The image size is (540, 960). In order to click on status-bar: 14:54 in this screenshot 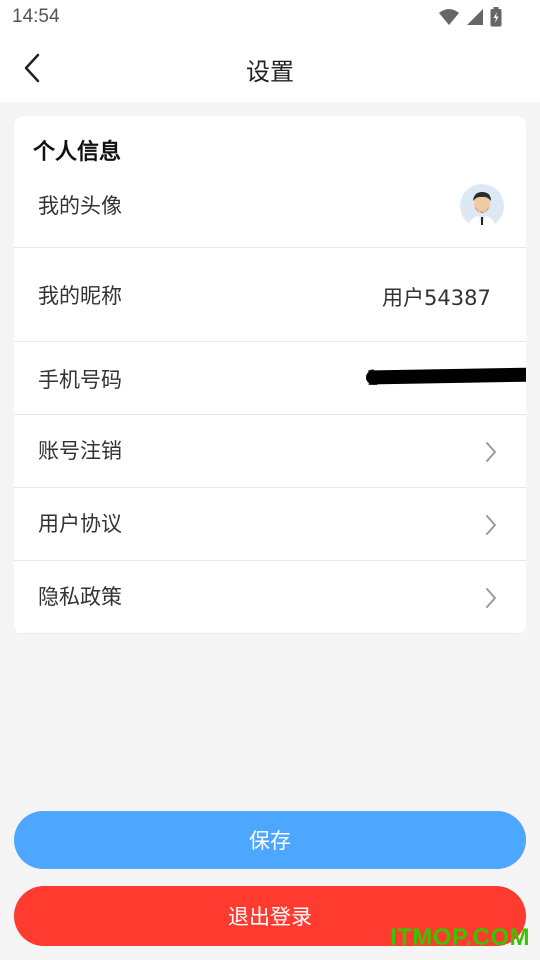, I will do `click(270, 17)`.